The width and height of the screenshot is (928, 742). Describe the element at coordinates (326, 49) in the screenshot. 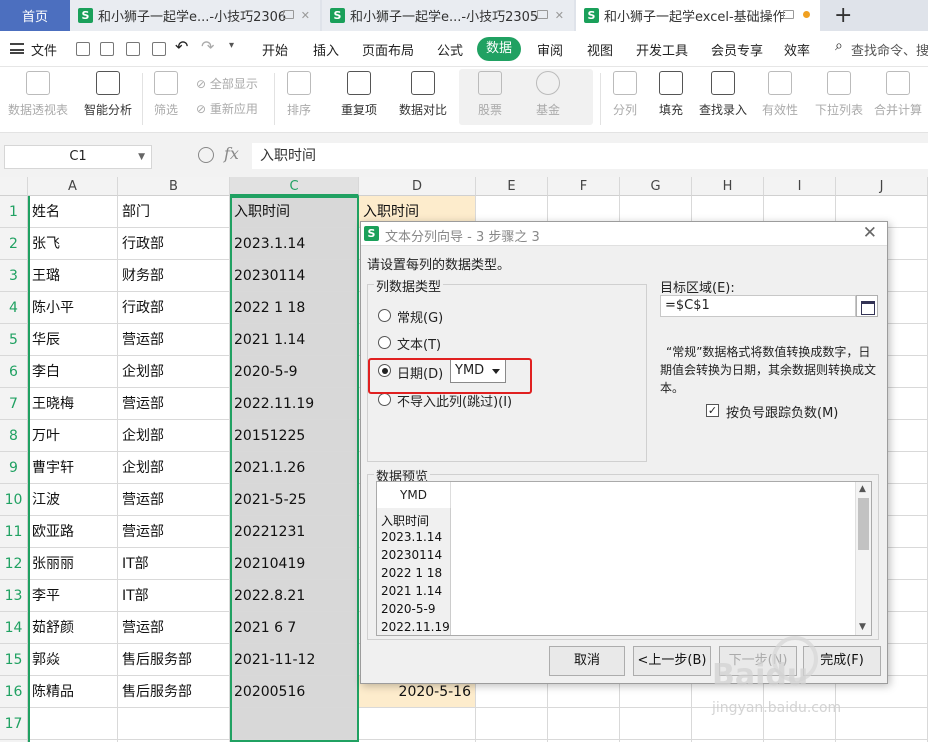

I see `menu-insert: 插入` at that location.